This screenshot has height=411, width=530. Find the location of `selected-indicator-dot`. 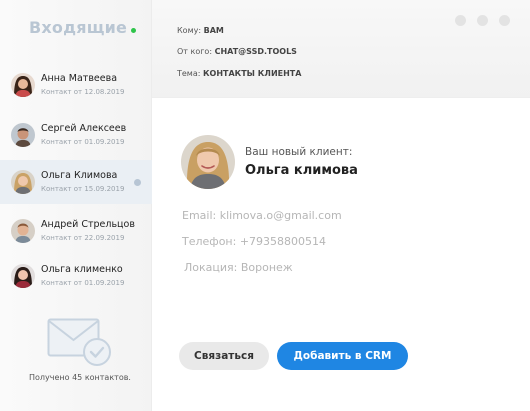

selected-indicator-dot is located at coordinates (137, 182).